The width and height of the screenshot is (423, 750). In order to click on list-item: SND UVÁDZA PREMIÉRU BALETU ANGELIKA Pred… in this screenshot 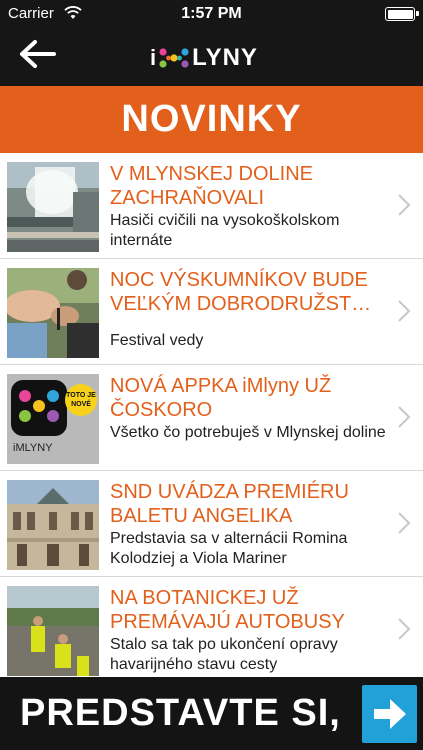, I will do `click(211, 524)`.